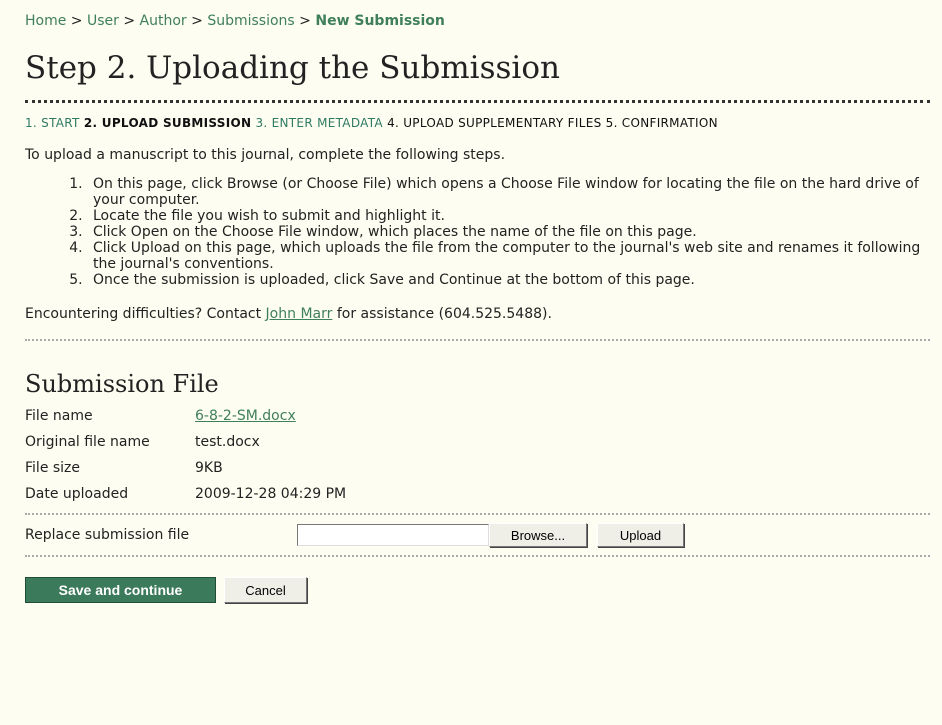 Image resolution: width=942 pixels, height=725 pixels. I want to click on replace-file-row: Replace submission file Browse... Upload, so click(477, 535).